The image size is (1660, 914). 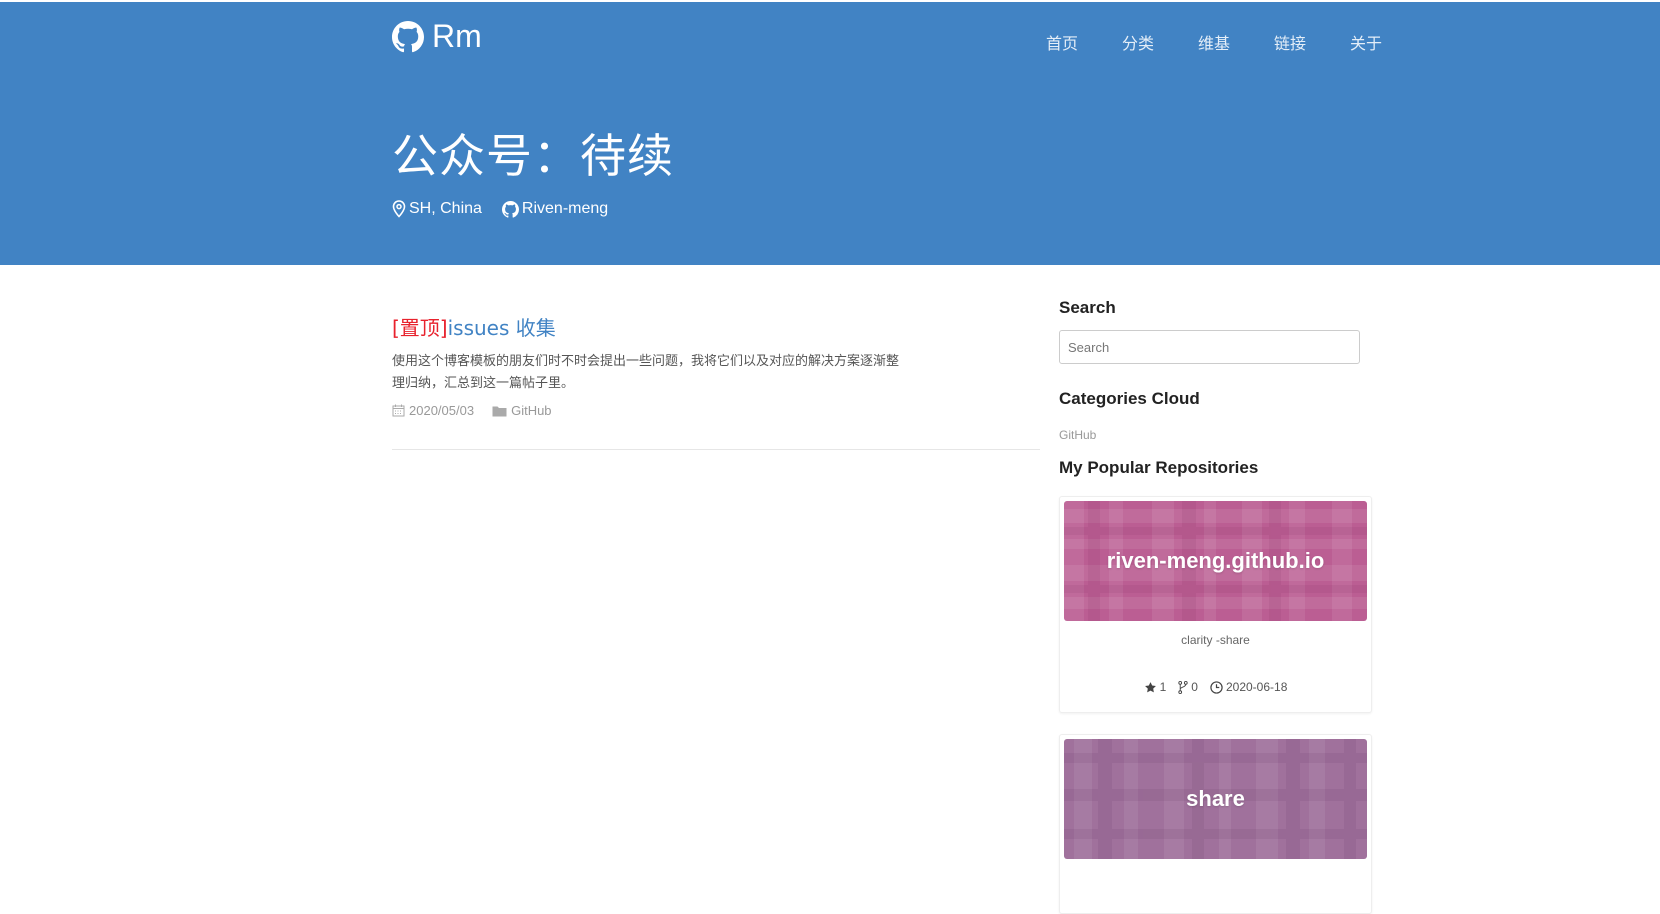 What do you see at coordinates (716, 410) in the screenshot?
I see `post-meta: 2020/05/03 GitHub` at bounding box center [716, 410].